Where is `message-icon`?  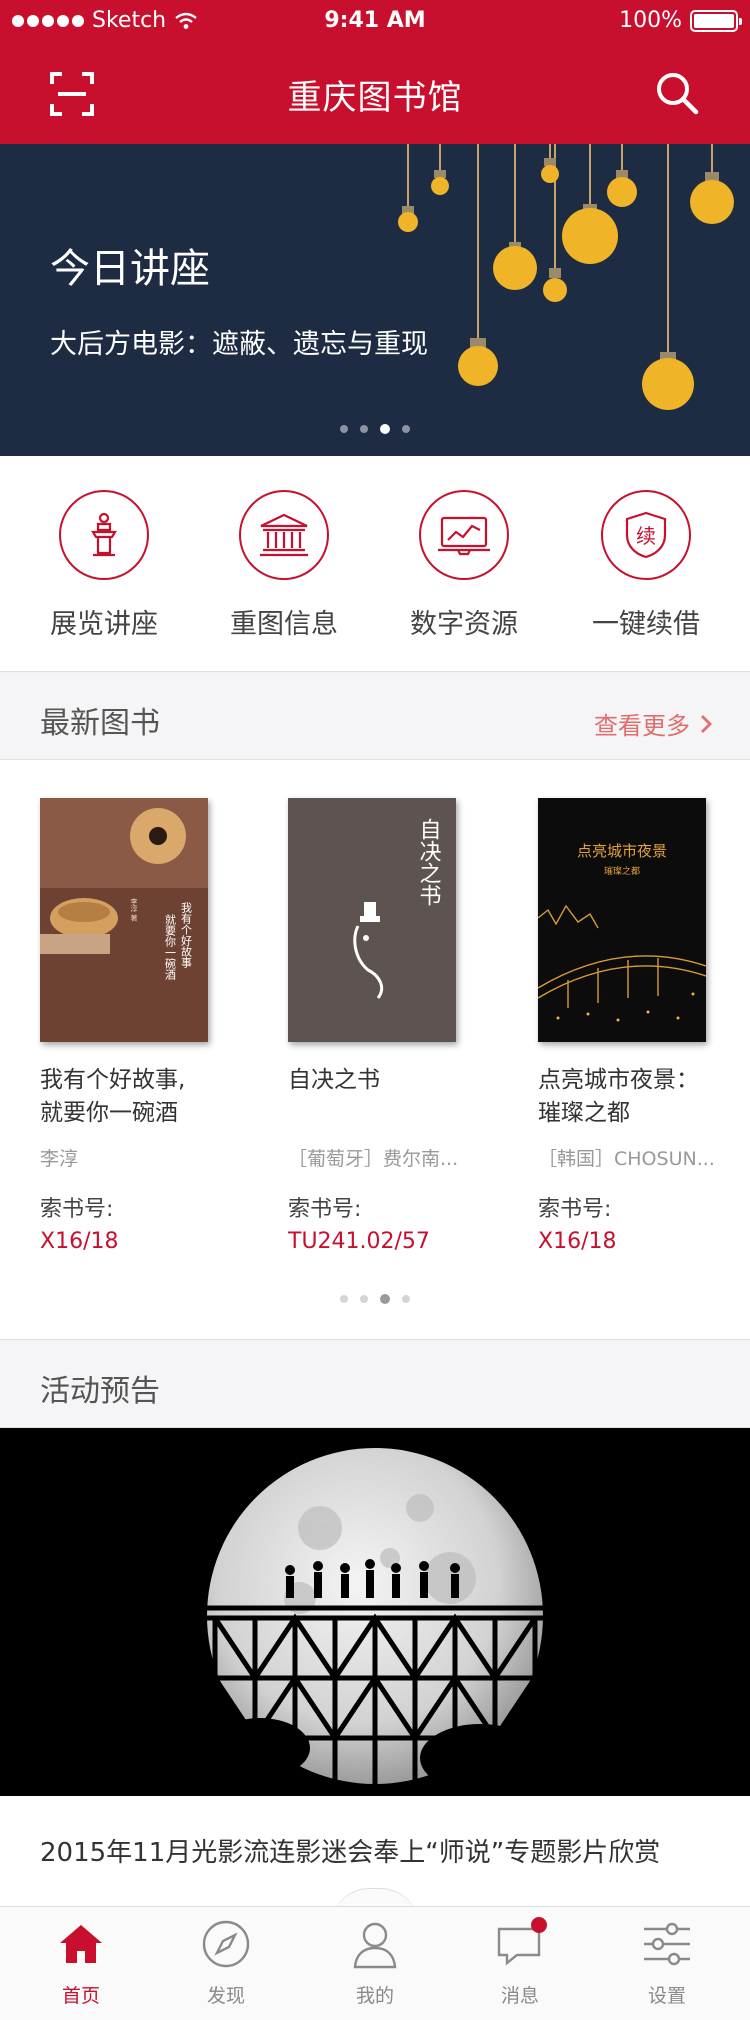
message-icon is located at coordinates (520, 1944).